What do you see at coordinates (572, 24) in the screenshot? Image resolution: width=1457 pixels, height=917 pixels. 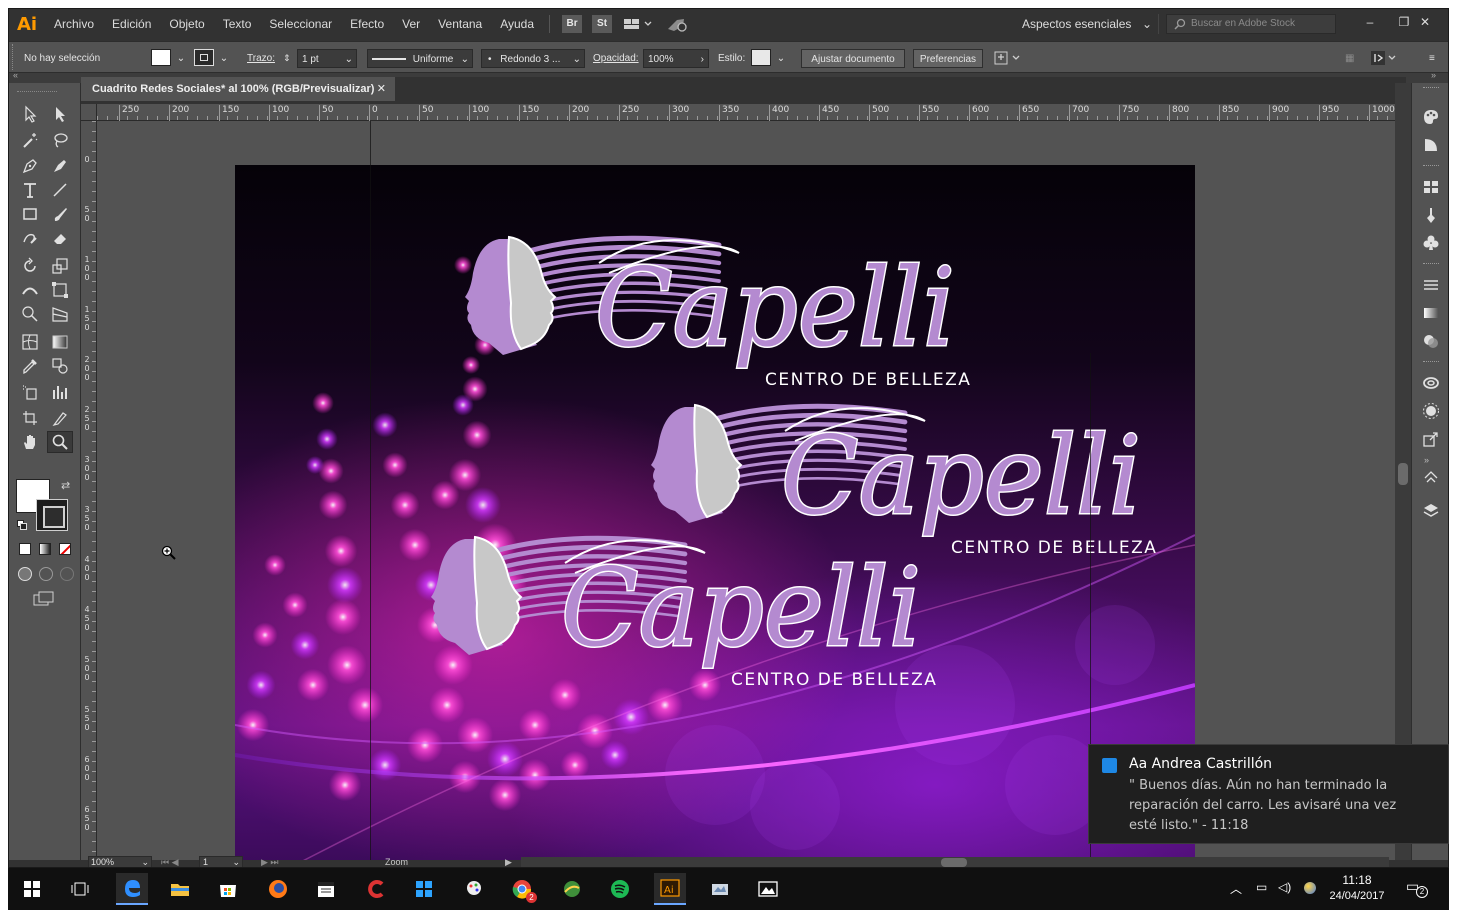 I see `bridge-button: Br` at bounding box center [572, 24].